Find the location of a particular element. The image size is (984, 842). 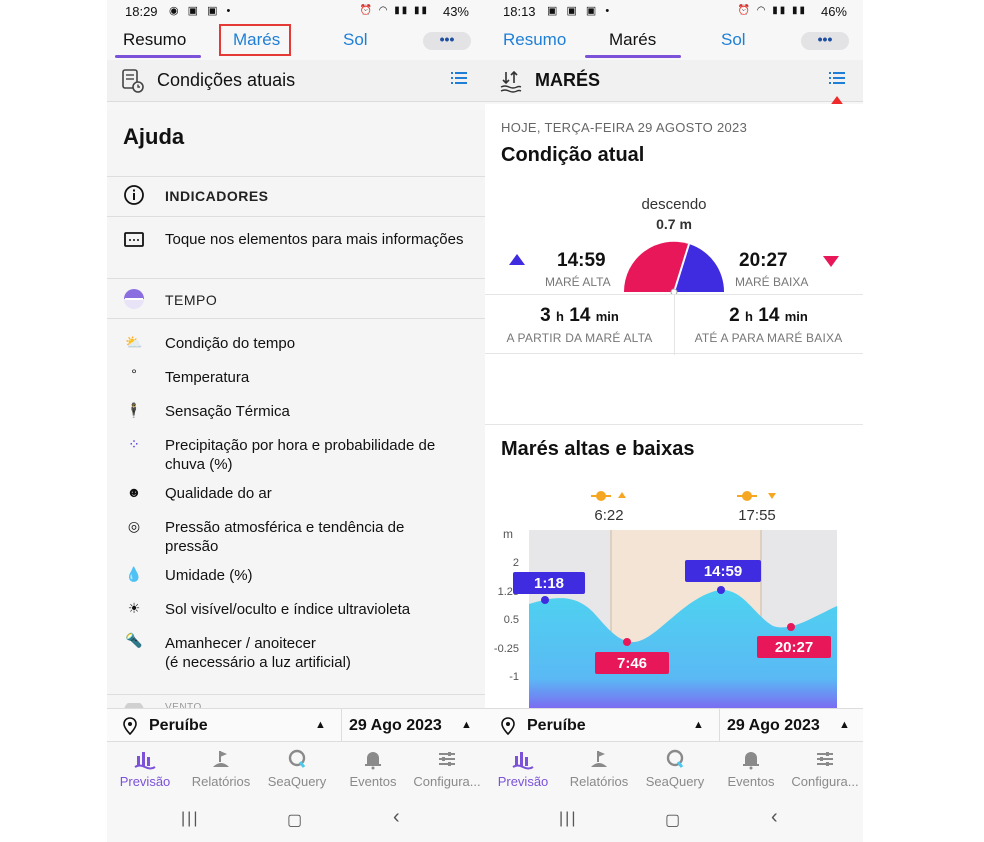

cloud-sun-icon: ⛅ is located at coordinates (134, 342).